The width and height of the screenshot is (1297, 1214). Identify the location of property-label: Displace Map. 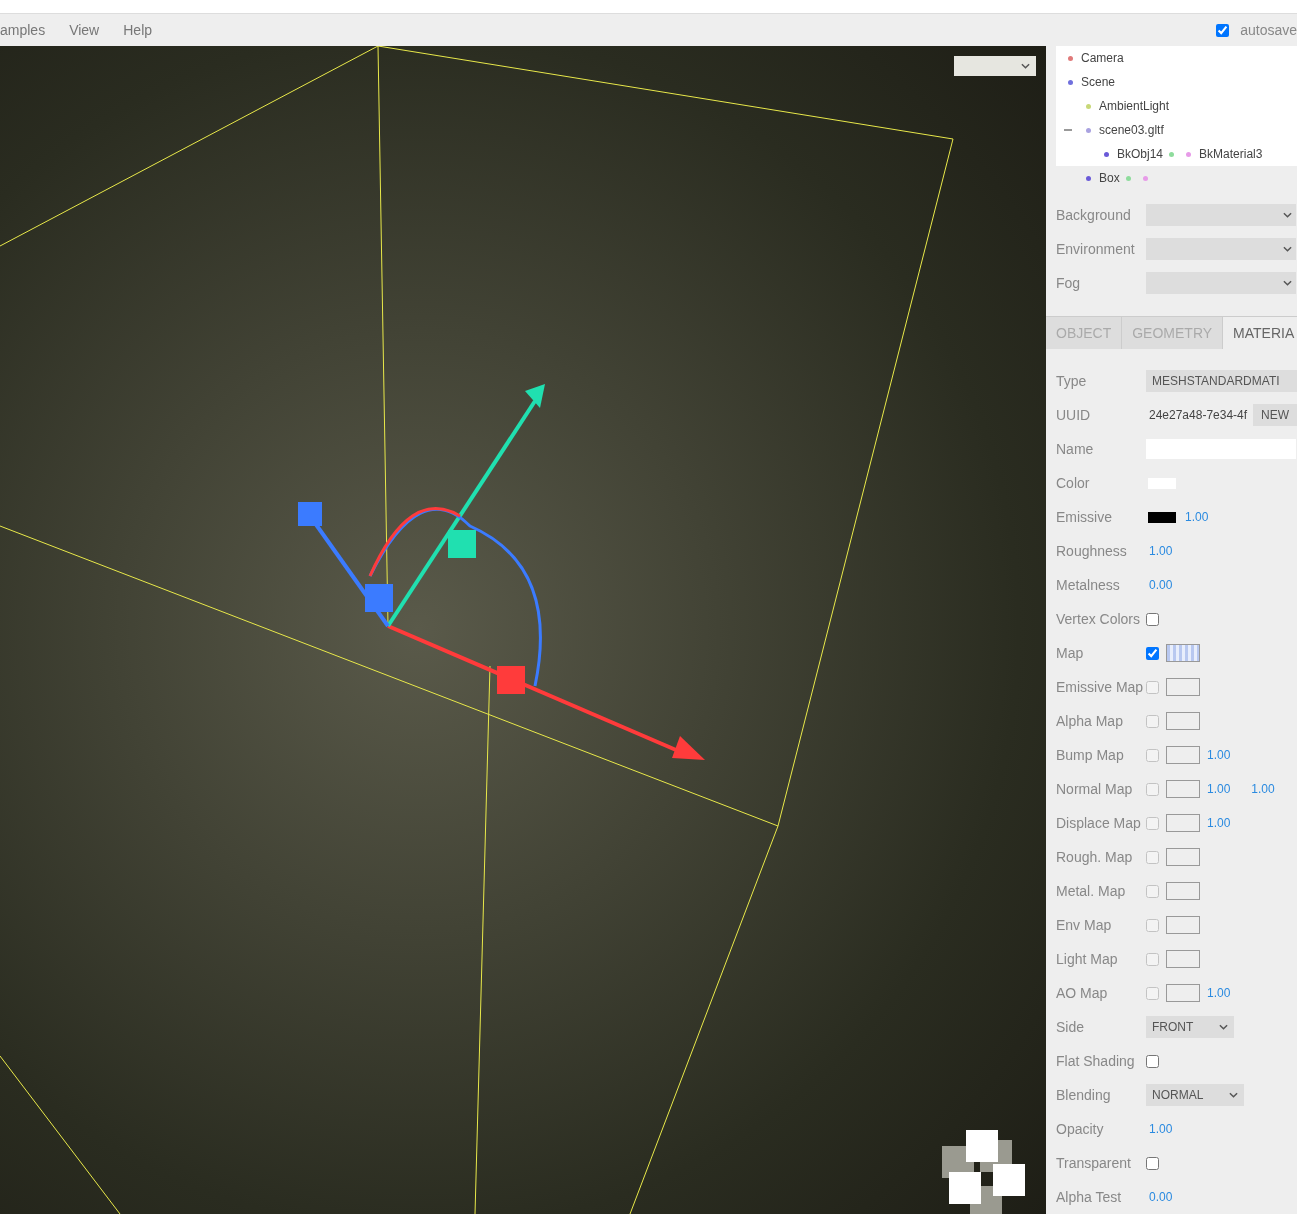
(1099, 823).